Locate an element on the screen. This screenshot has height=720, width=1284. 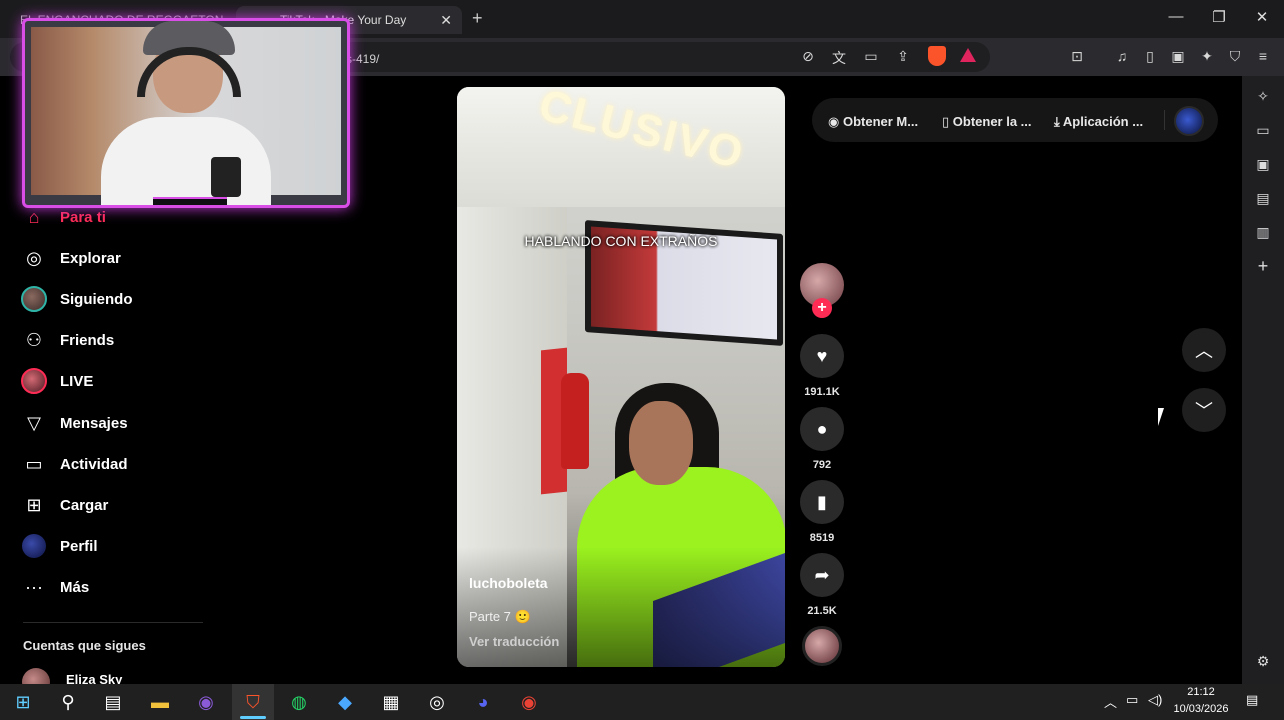
tab-search-icon: ⊡ is located at coordinates (1077, 56).